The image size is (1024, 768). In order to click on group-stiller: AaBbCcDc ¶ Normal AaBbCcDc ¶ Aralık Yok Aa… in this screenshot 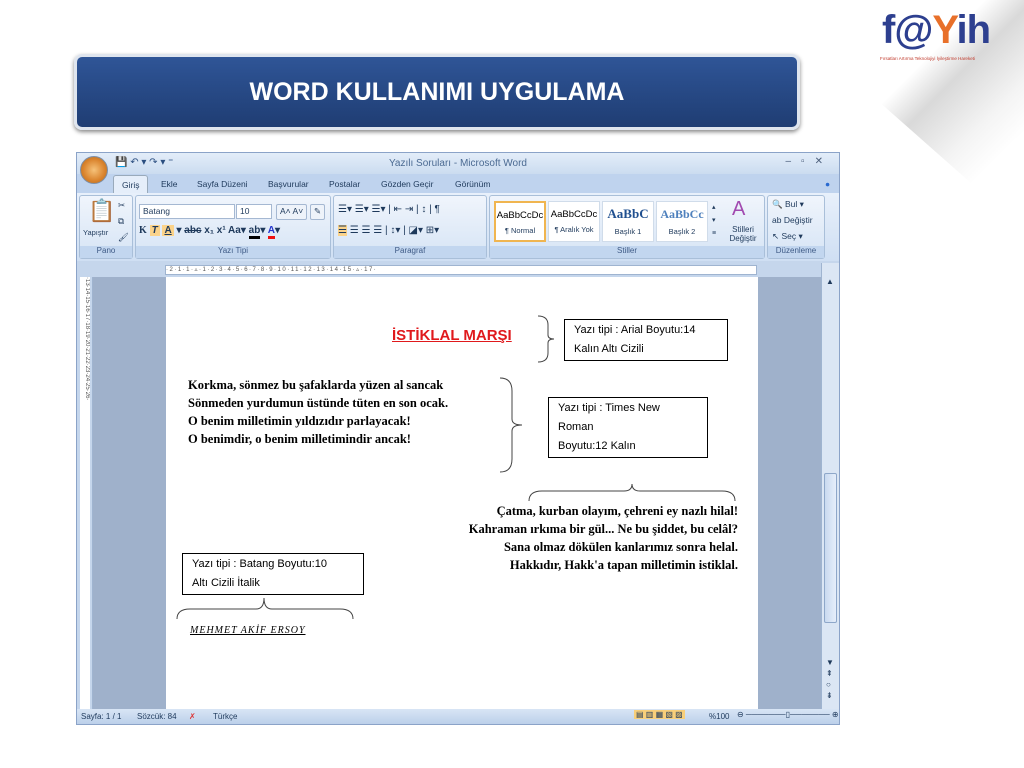, I will do `click(627, 227)`.